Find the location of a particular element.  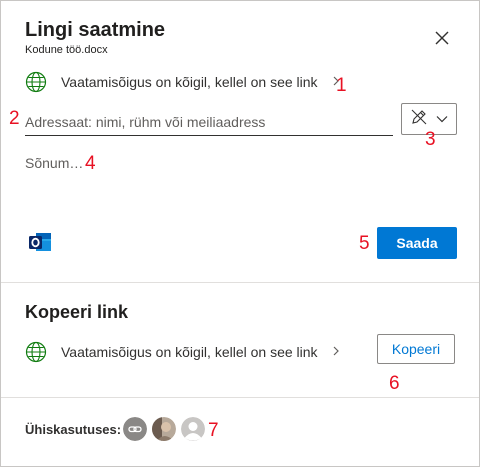

pen-icon is located at coordinates (419, 119).